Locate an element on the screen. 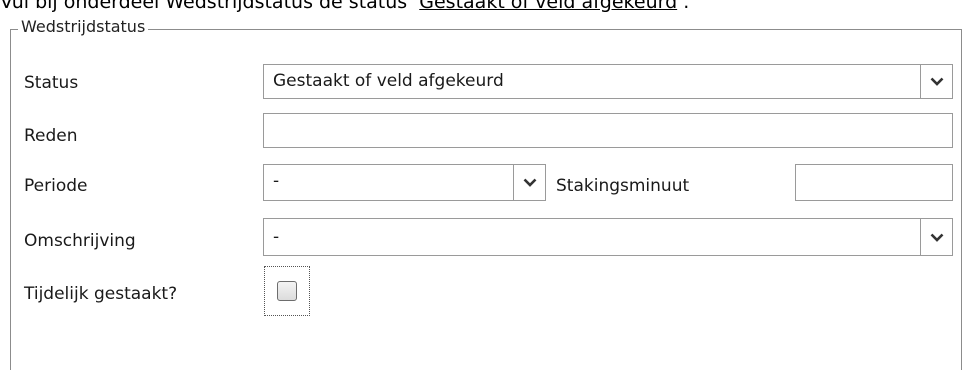  omschrijving-label: Omschrijving is located at coordinates (80, 241).